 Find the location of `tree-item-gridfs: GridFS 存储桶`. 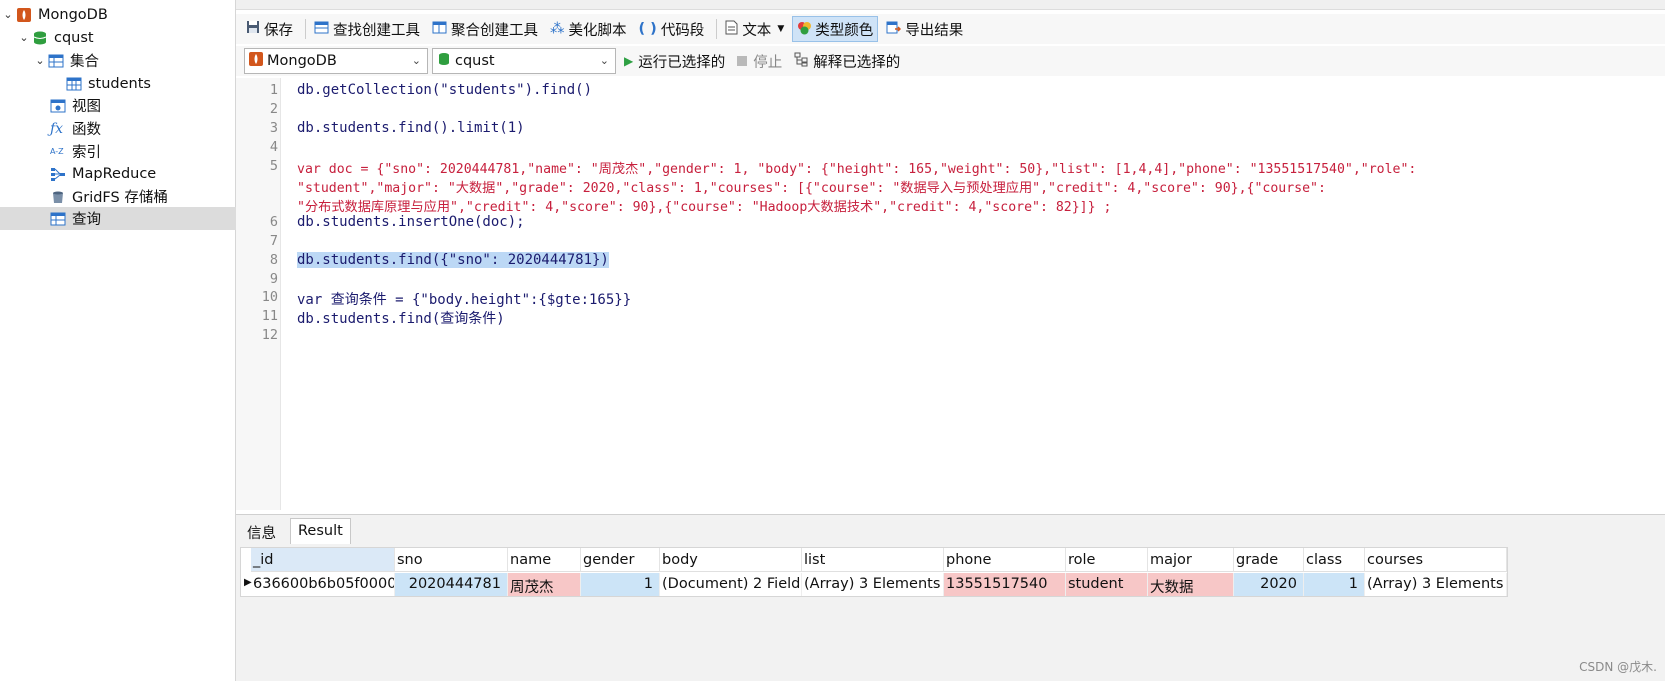

tree-item-gridfs: GridFS 存储桶 is located at coordinates (118, 196).